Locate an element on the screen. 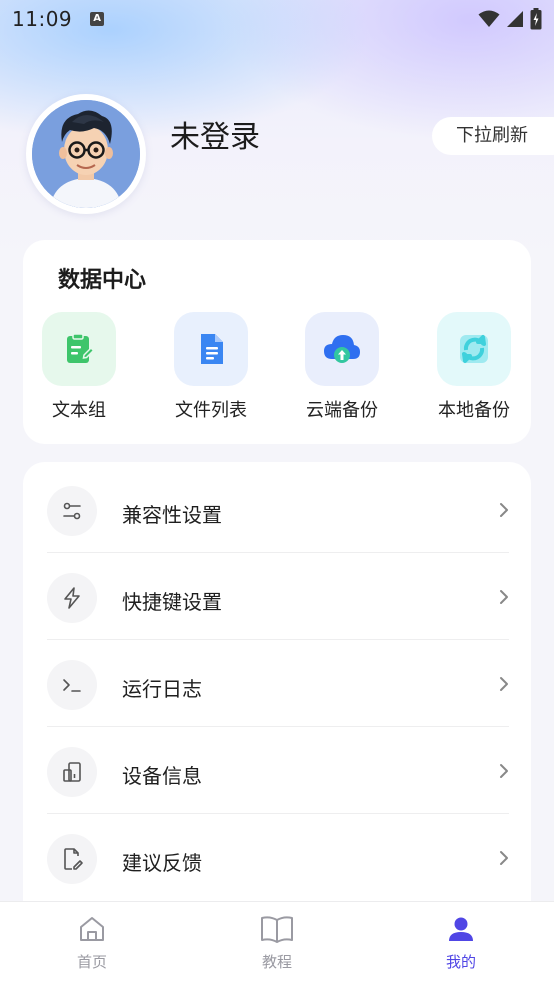 The width and height of the screenshot is (554, 984). avatar is located at coordinates (86, 154).